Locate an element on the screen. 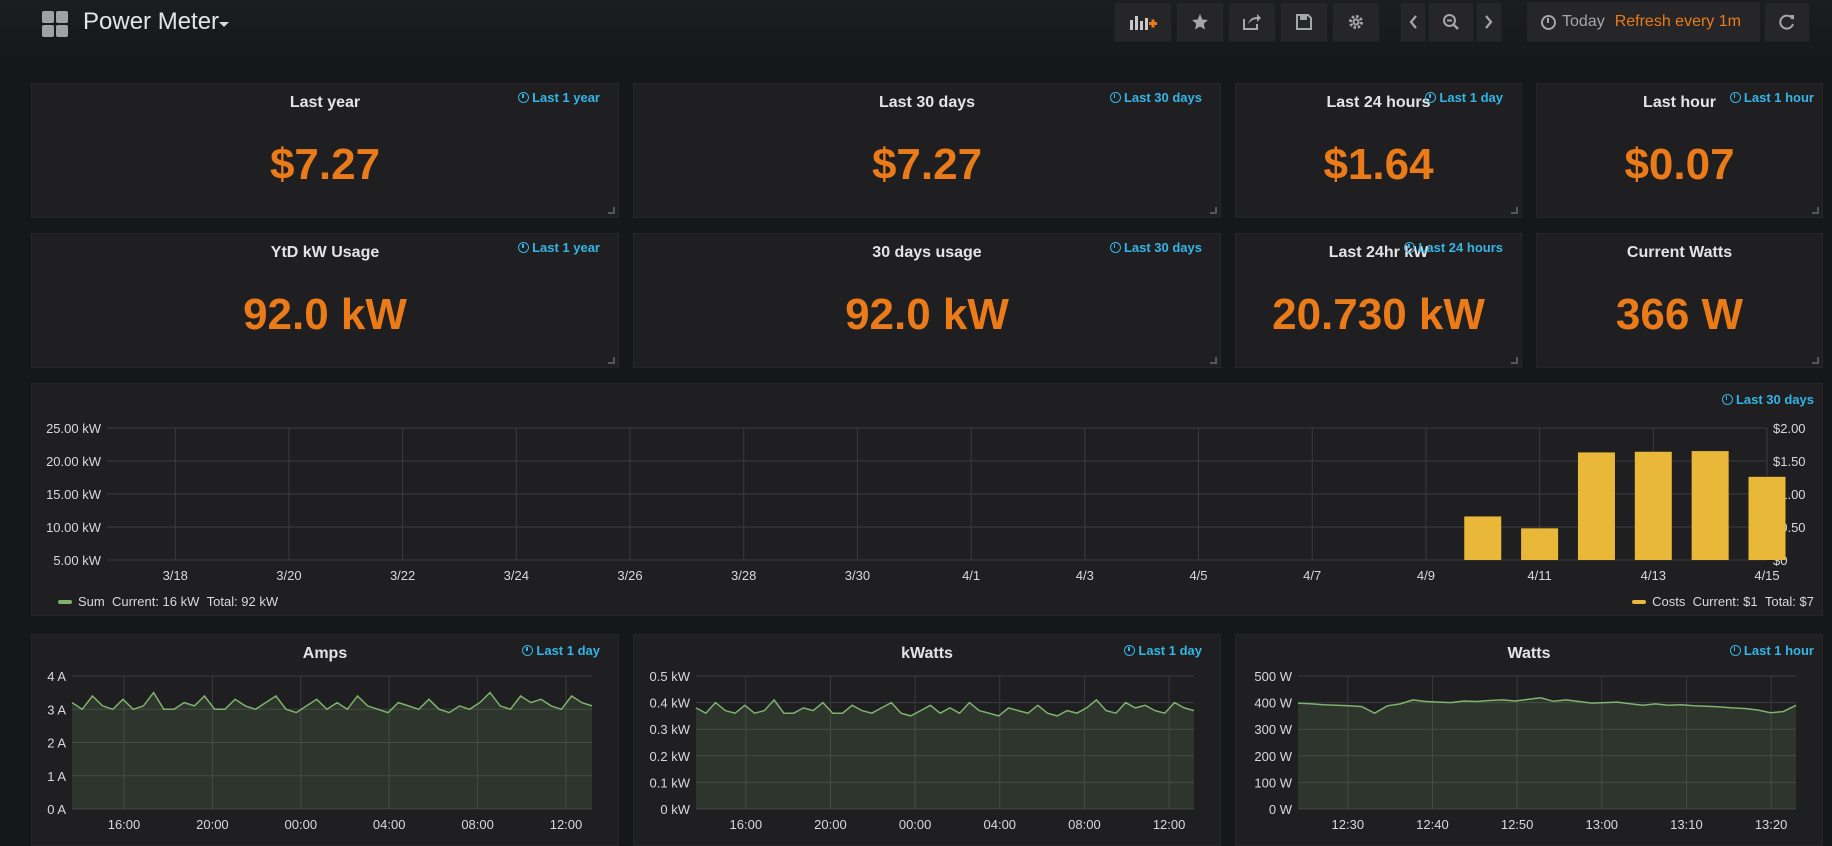 The image size is (1832, 846). panel-time-range: Last 1 hour is located at coordinates (1771, 97).